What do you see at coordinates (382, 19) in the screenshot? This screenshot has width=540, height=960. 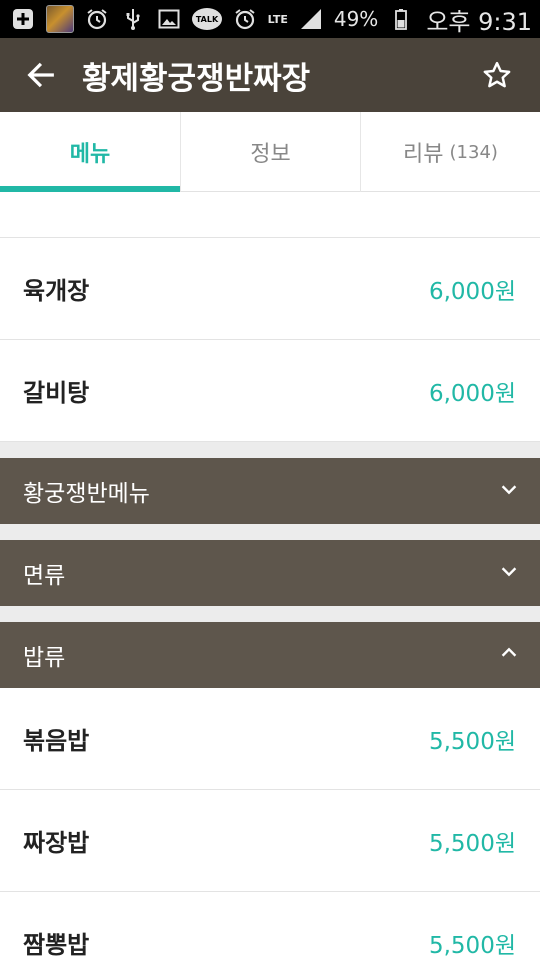 I see `status-right: LTE 49% 오후 9:31` at bounding box center [382, 19].